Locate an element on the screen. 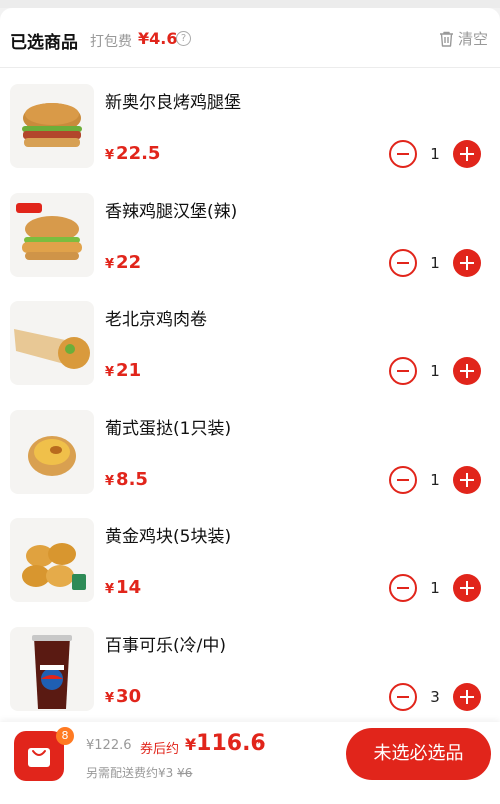 This screenshot has width=500, height=804. product-name: 百事可乐(冷/中) is located at coordinates (165, 646).